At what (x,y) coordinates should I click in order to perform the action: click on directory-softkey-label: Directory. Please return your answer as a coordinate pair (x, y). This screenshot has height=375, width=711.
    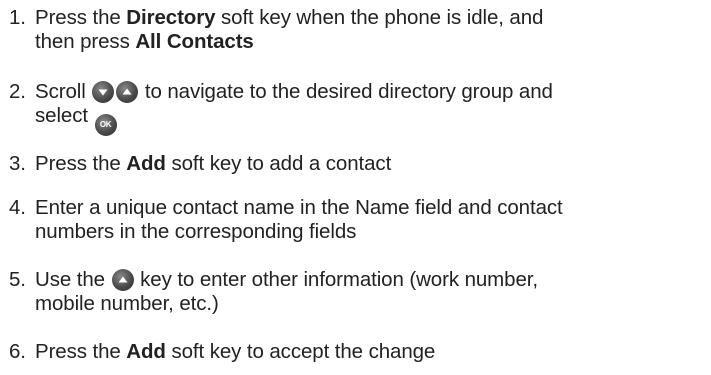
    Looking at the image, I should click on (171, 17).